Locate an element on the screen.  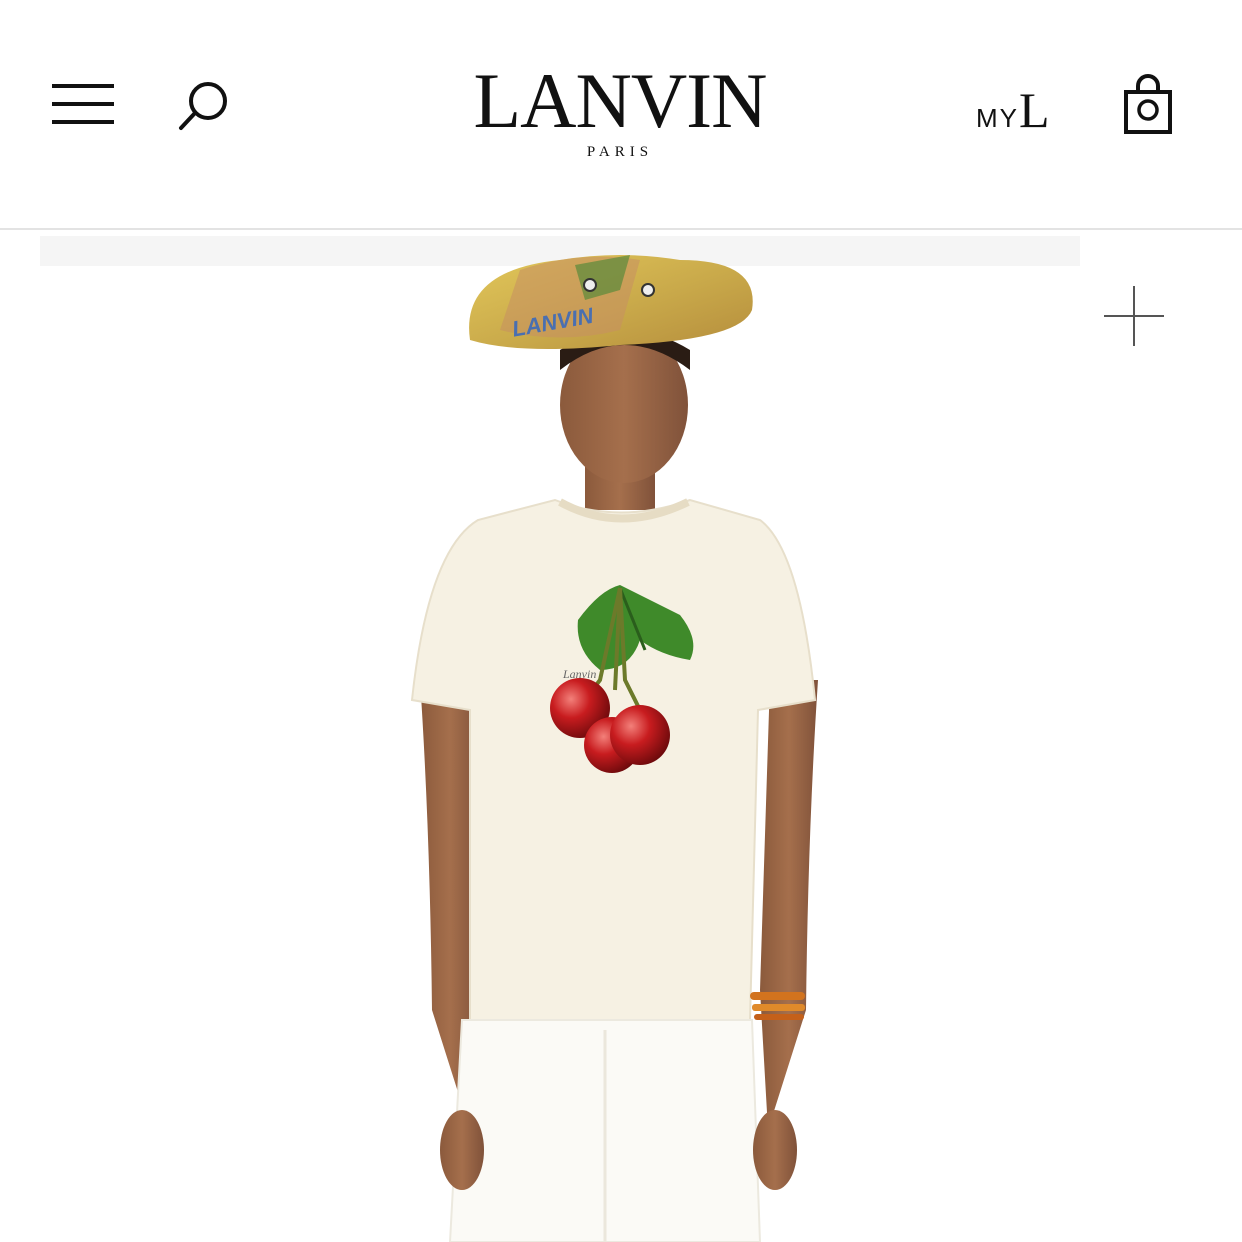
search-icon is located at coordinates (203, 106).